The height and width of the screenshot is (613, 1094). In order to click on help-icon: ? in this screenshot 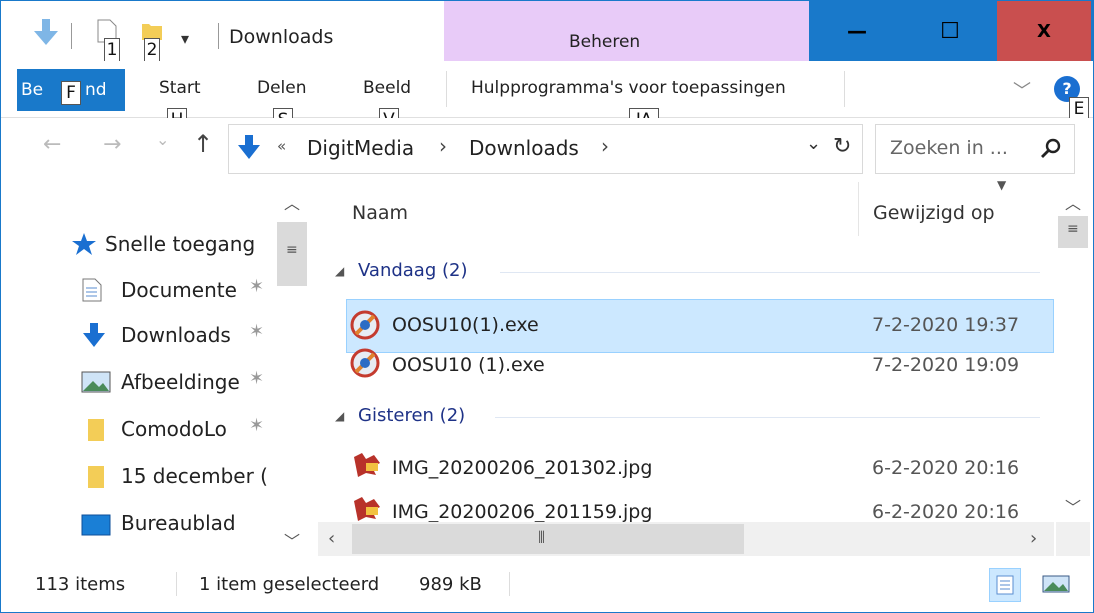, I will do `click(1067, 88)`.